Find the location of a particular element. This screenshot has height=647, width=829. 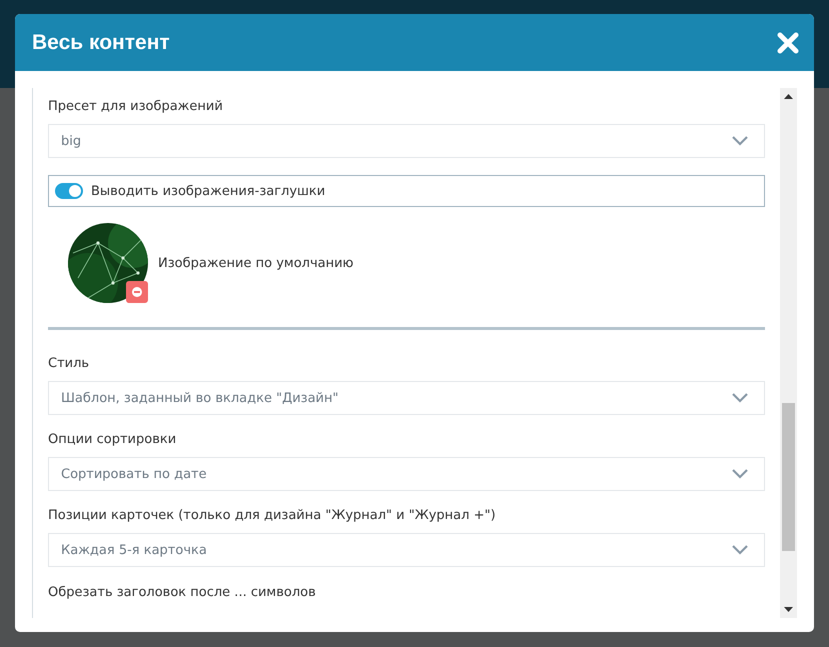

remove-button is located at coordinates (137, 292).